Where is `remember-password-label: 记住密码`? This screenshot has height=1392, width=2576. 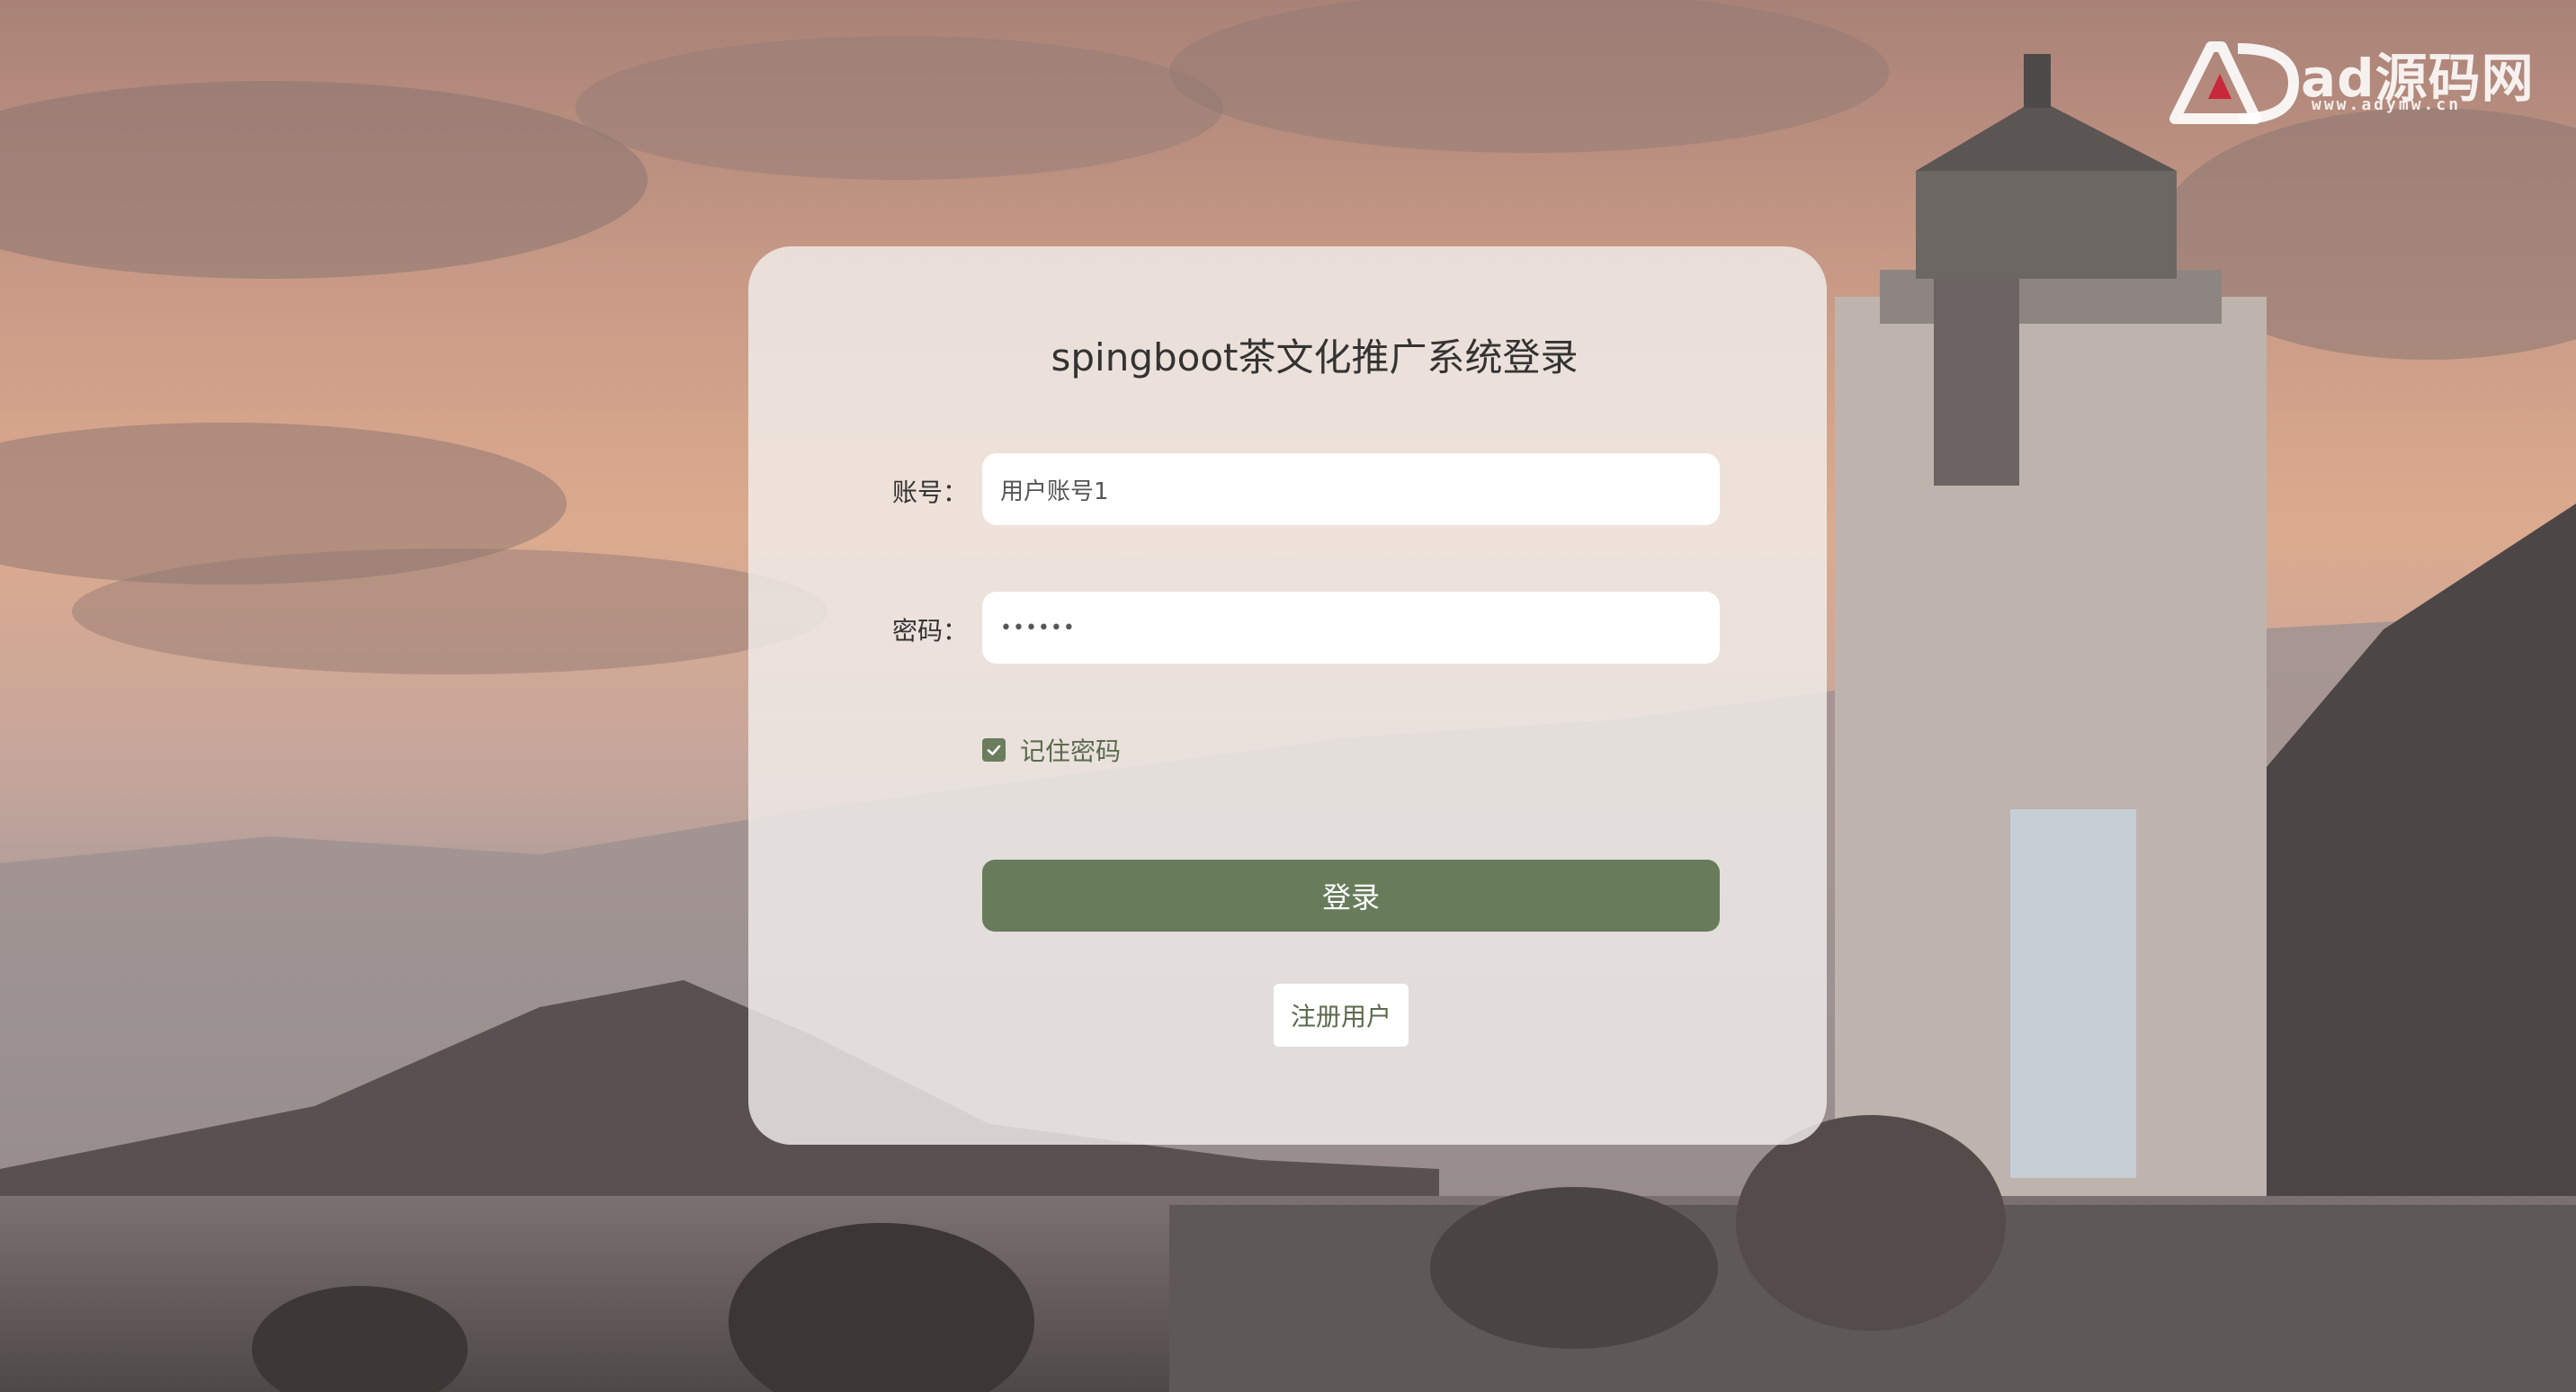 remember-password-label: 记住密码 is located at coordinates (1071, 751).